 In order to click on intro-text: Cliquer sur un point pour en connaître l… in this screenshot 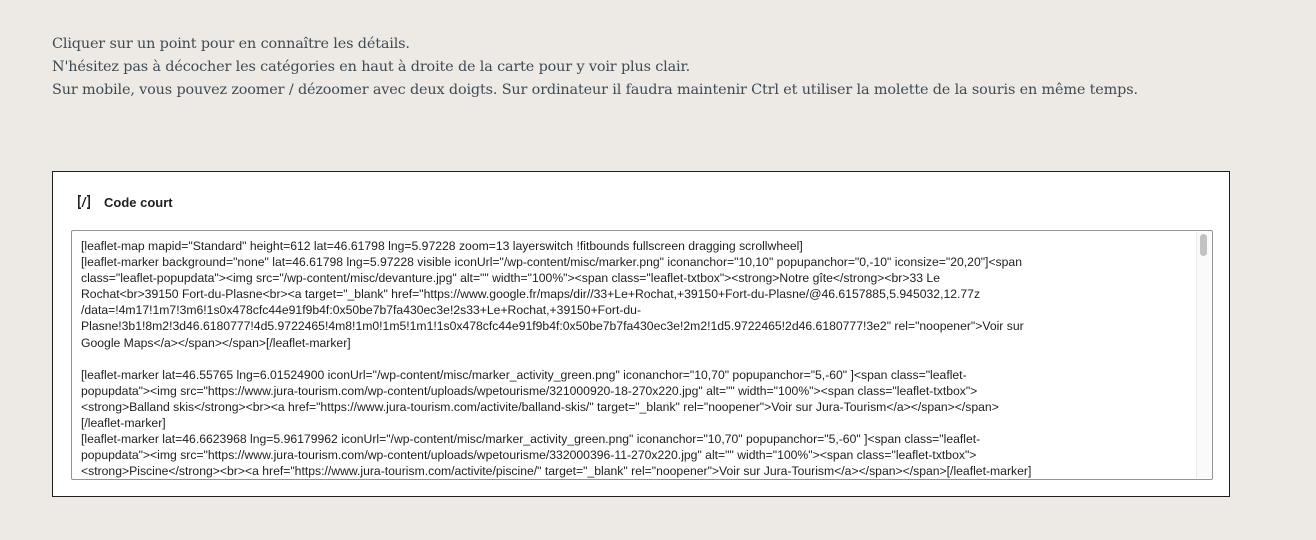, I will do `click(662, 67)`.